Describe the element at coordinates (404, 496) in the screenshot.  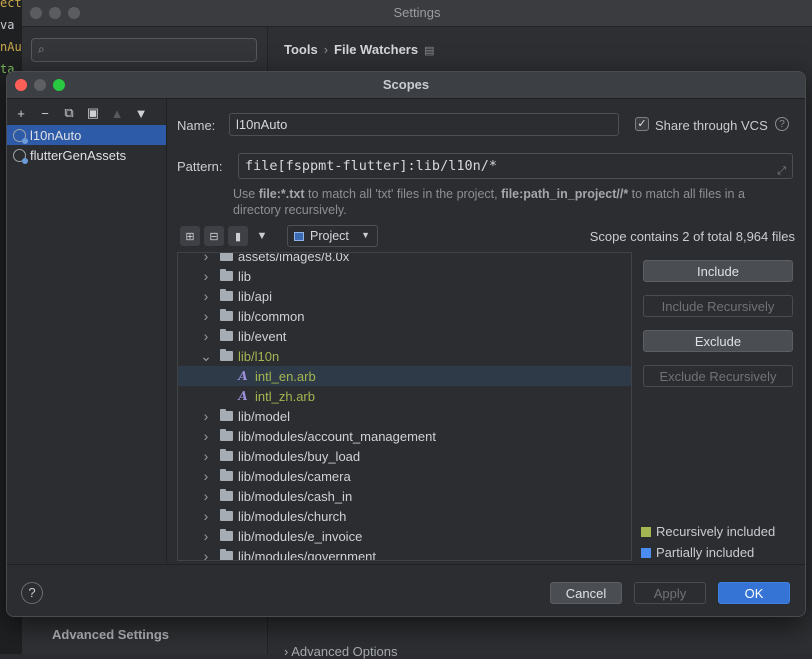
I see `tree-folder-row: › lib/modules/cash_in` at that location.